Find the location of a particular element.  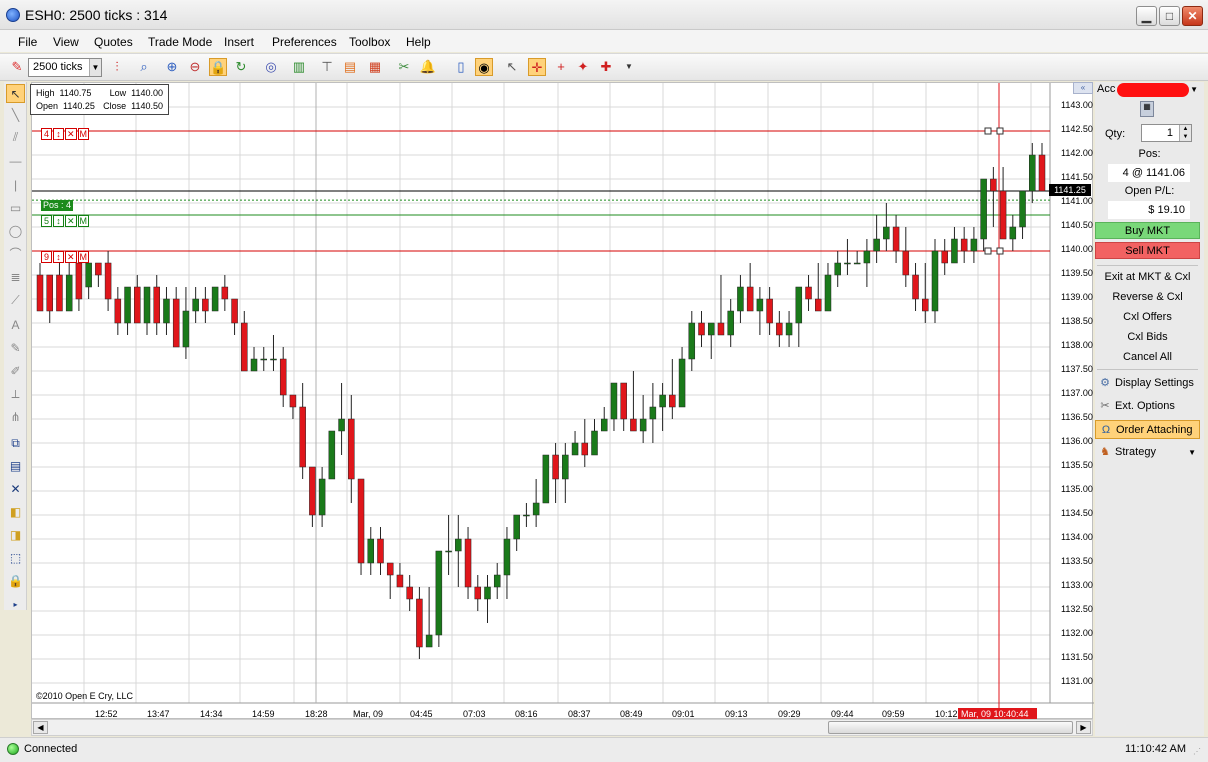

cxl-offers-button: Cxl Offers is located at coordinates (1147, 317).